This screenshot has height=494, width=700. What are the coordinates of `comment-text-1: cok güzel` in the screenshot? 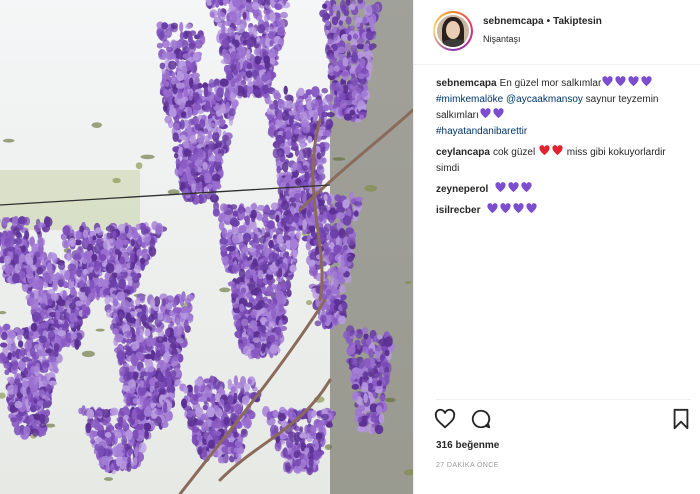 It's located at (514, 152).